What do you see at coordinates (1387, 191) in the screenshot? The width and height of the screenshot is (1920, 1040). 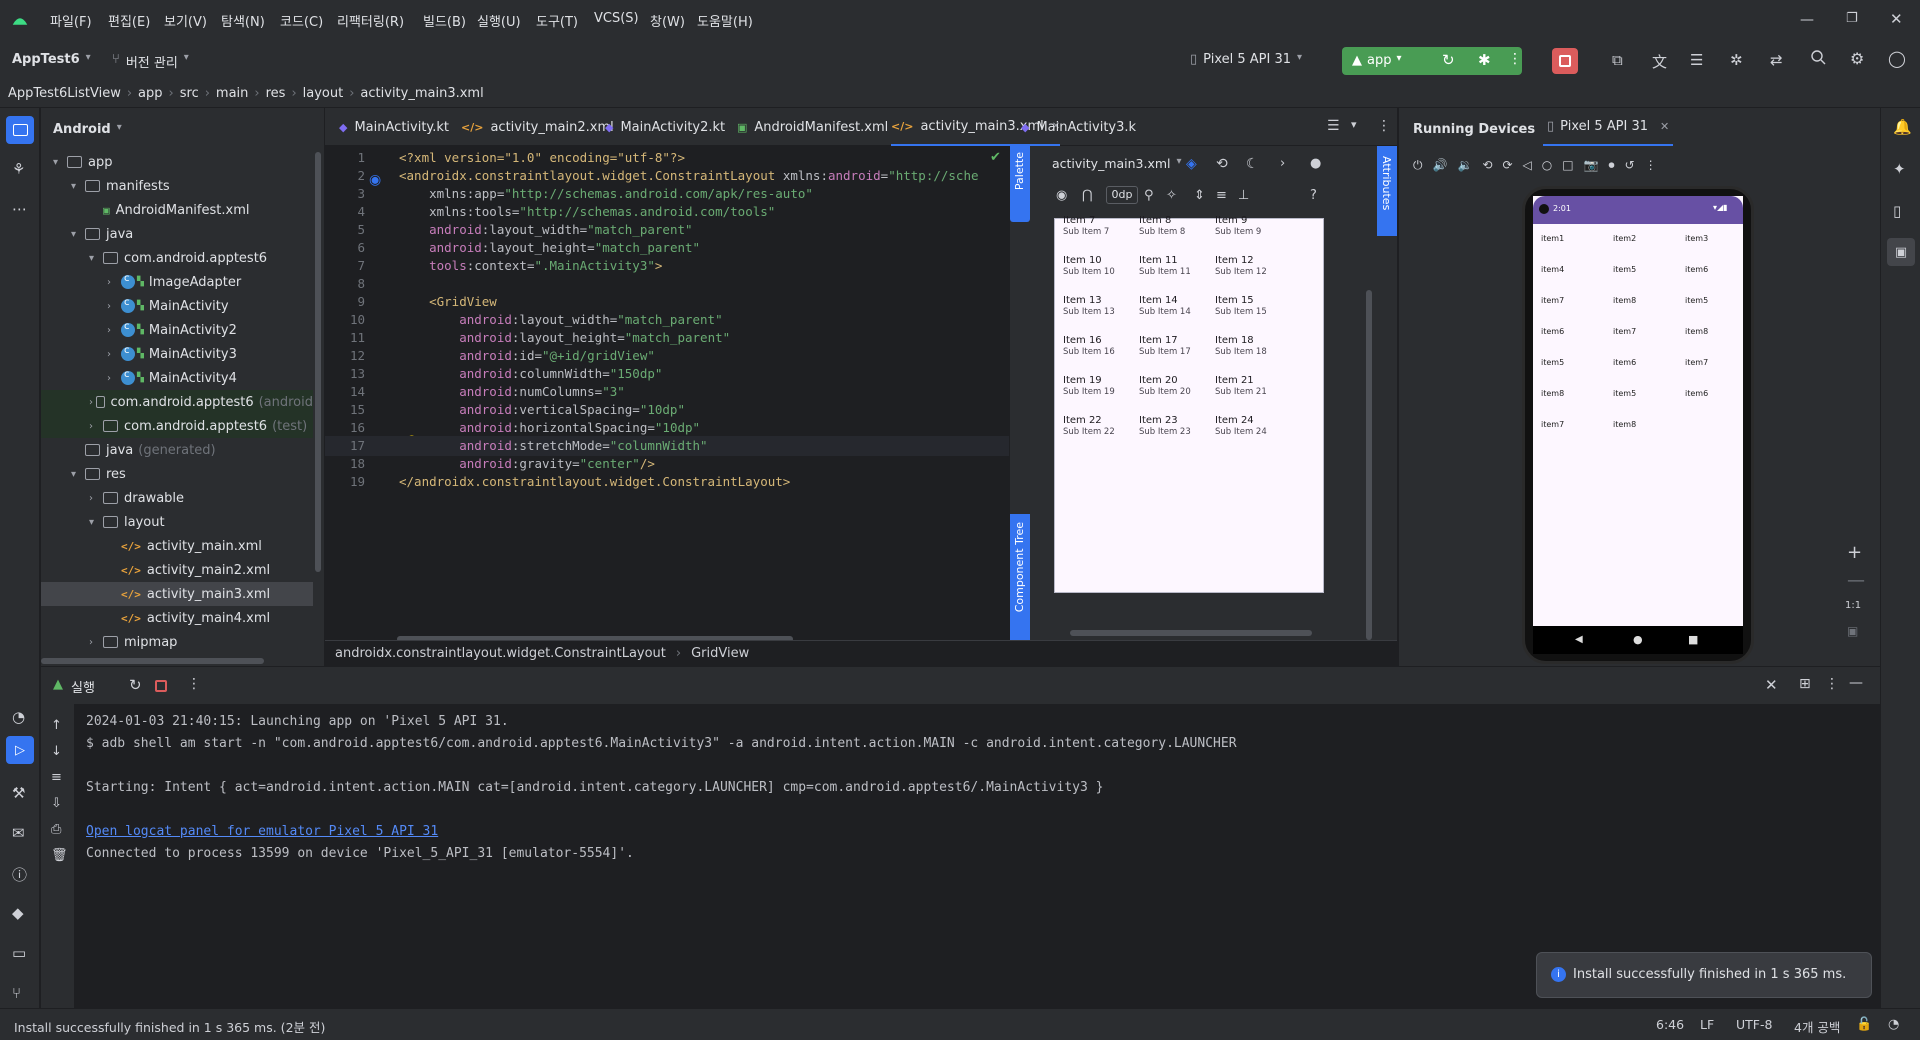 I see `attributes-tab: Attributes` at bounding box center [1387, 191].